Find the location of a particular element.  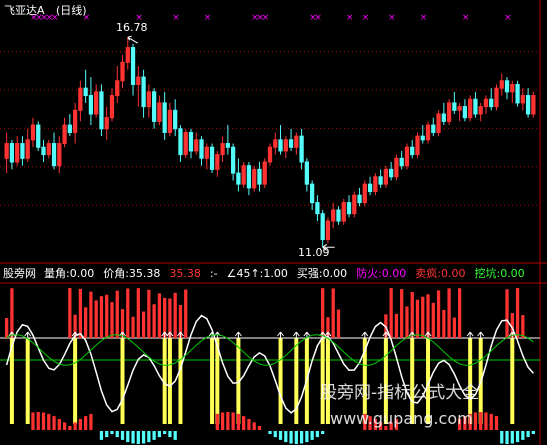

indicator-source: 股旁网 is located at coordinates (19, 273).